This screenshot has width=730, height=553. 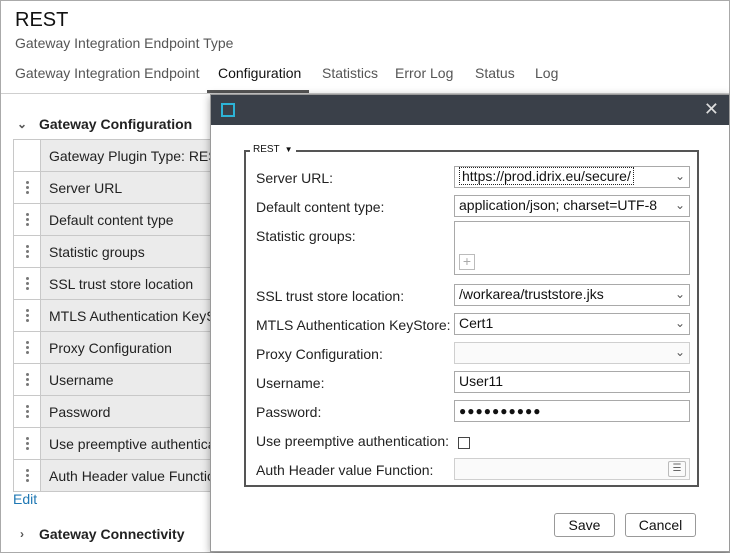 I want to click on function-picker-icon: ☰, so click(x=677, y=469).